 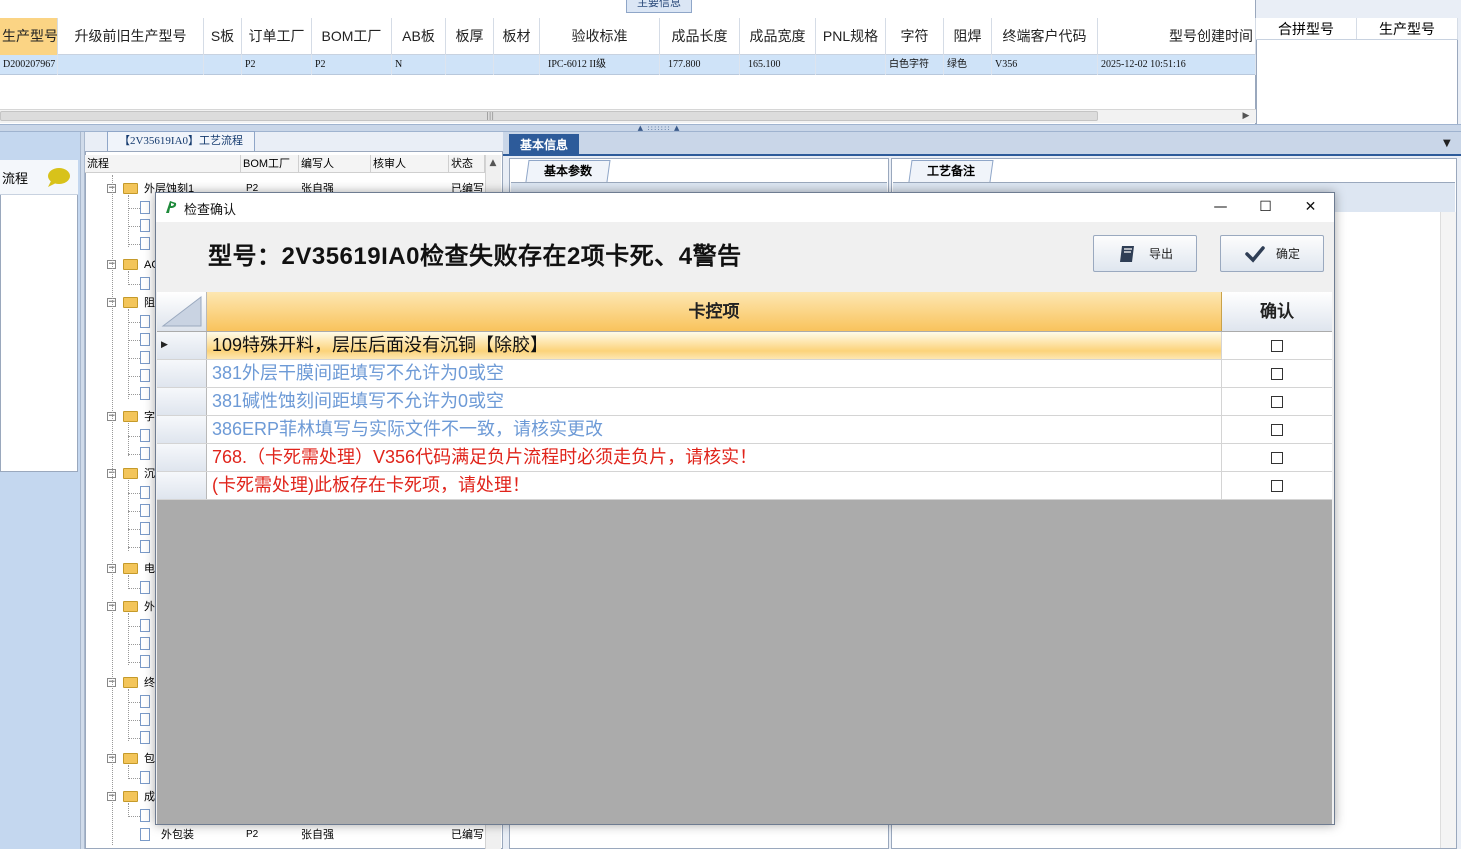 I want to click on tab-main-info: 主要信息, so click(x=659, y=6).